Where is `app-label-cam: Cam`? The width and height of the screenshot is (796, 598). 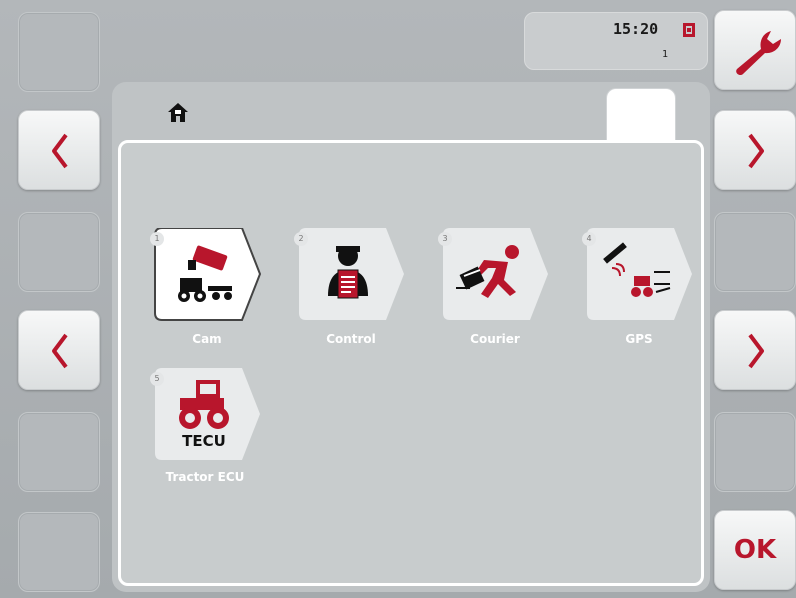
app-label-cam: Cam is located at coordinates (207, 339).